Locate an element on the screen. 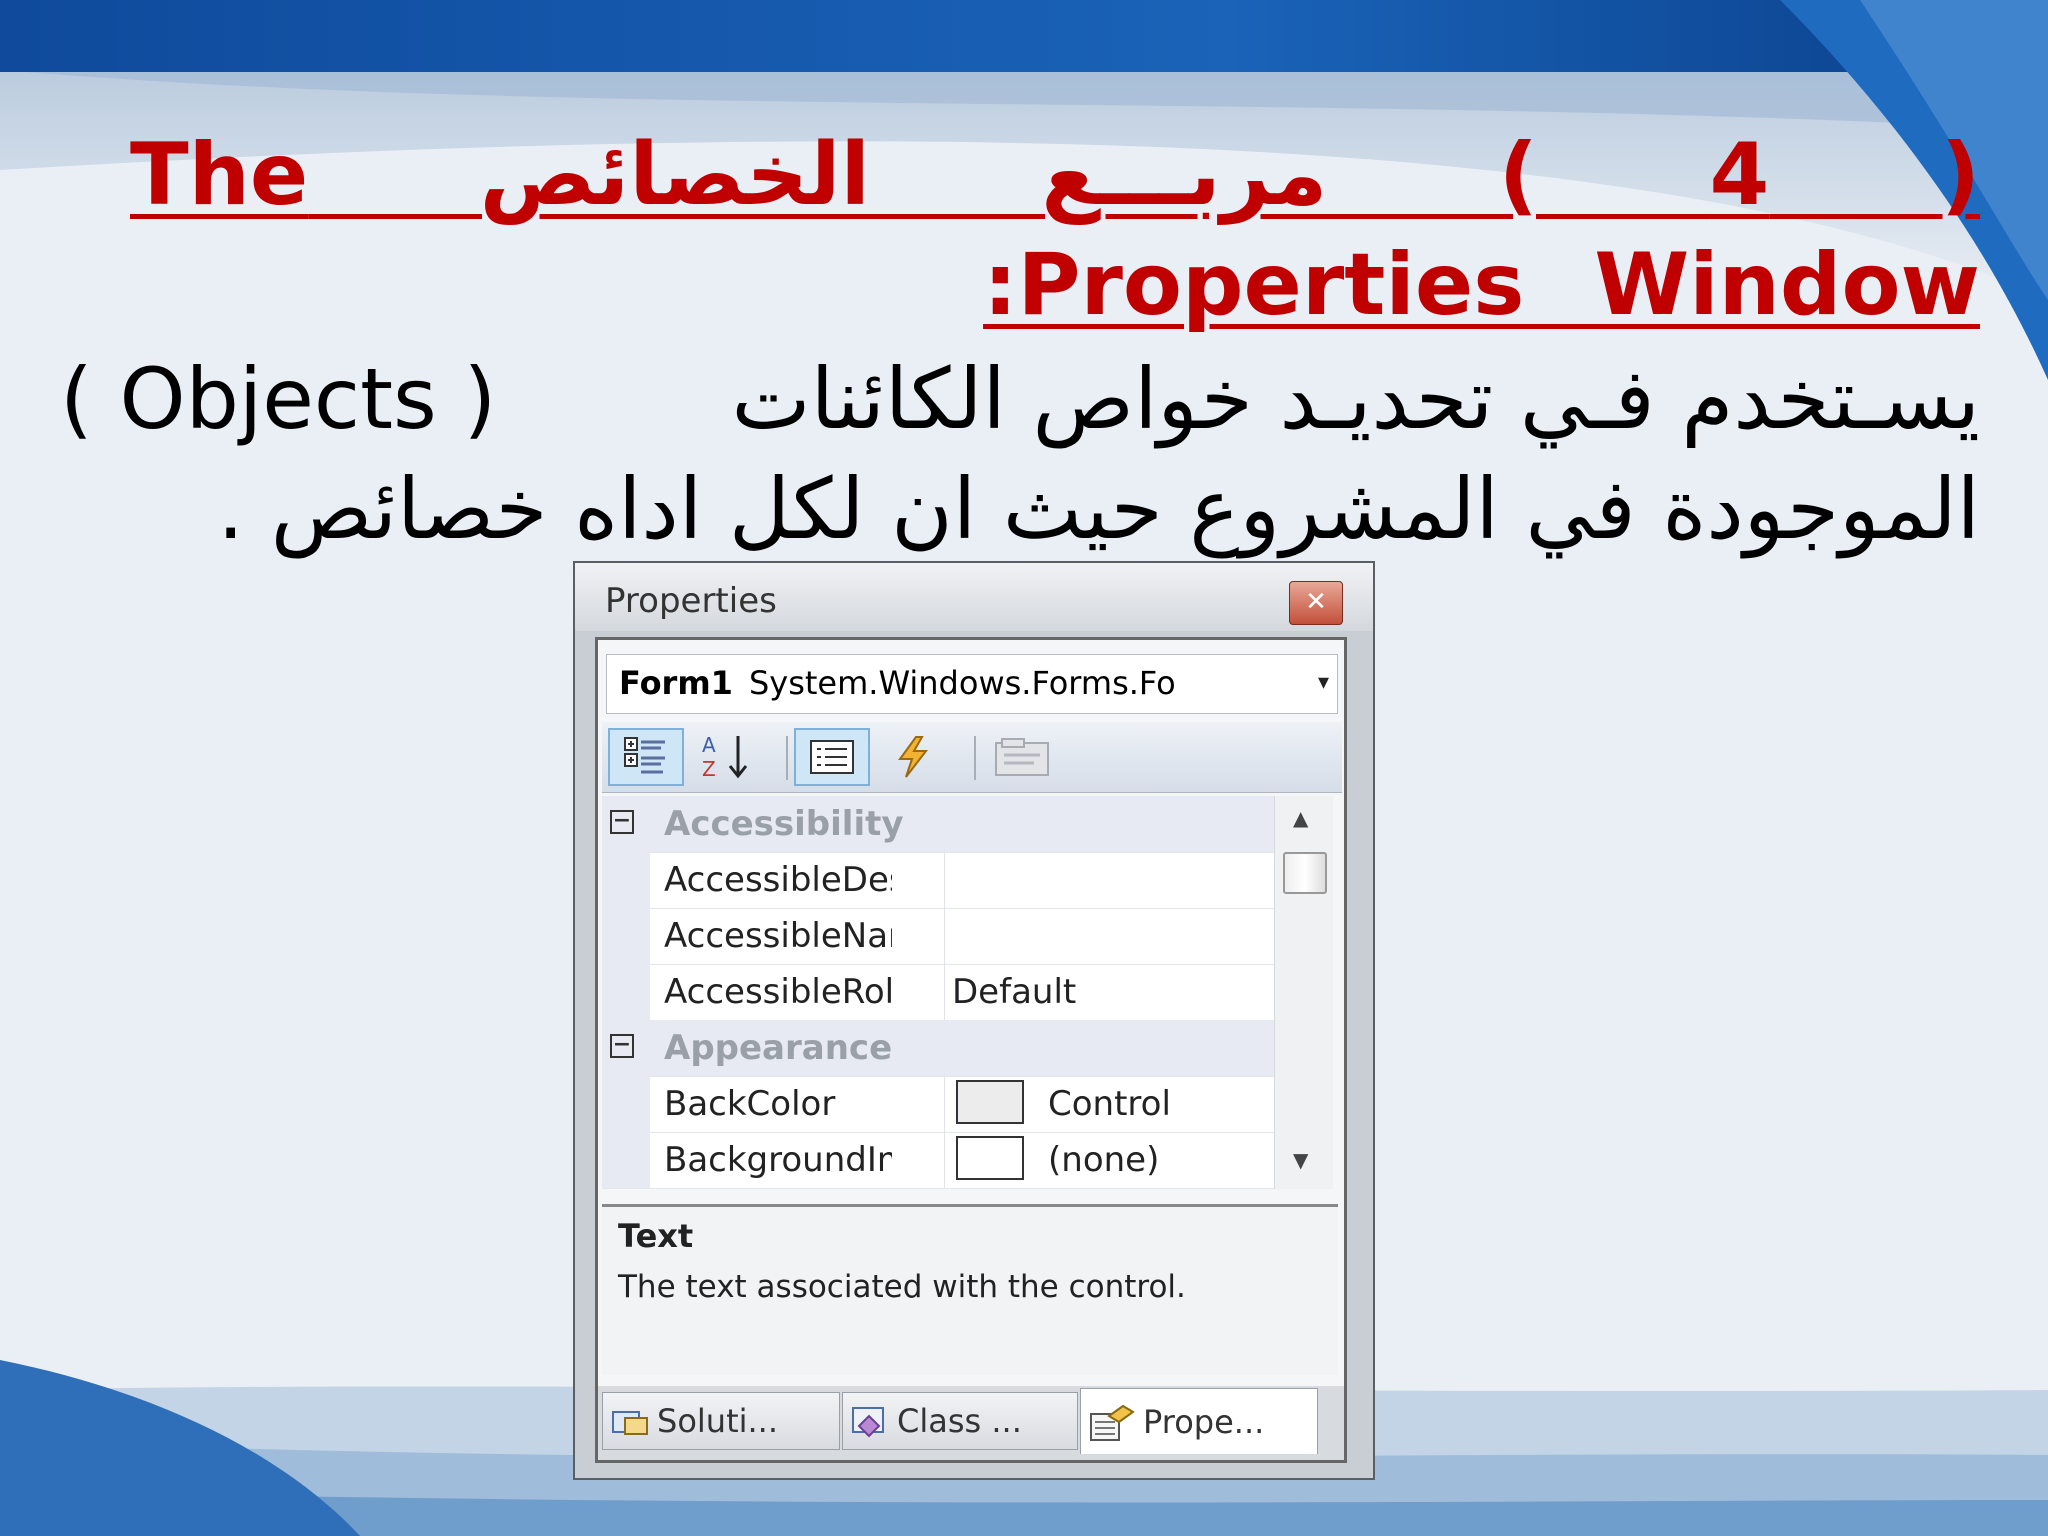 The height and width of the screenshot is (1536, 2048). description-text: The text associated with the control. is located at coordinates (902, 1287).